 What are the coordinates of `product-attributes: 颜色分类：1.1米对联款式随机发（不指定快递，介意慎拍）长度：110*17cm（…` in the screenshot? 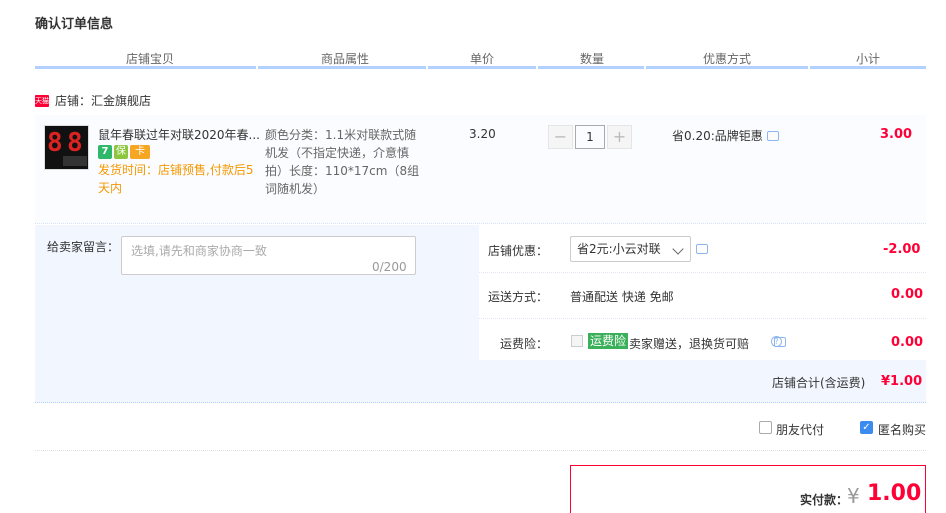 It's located at (342, 162).